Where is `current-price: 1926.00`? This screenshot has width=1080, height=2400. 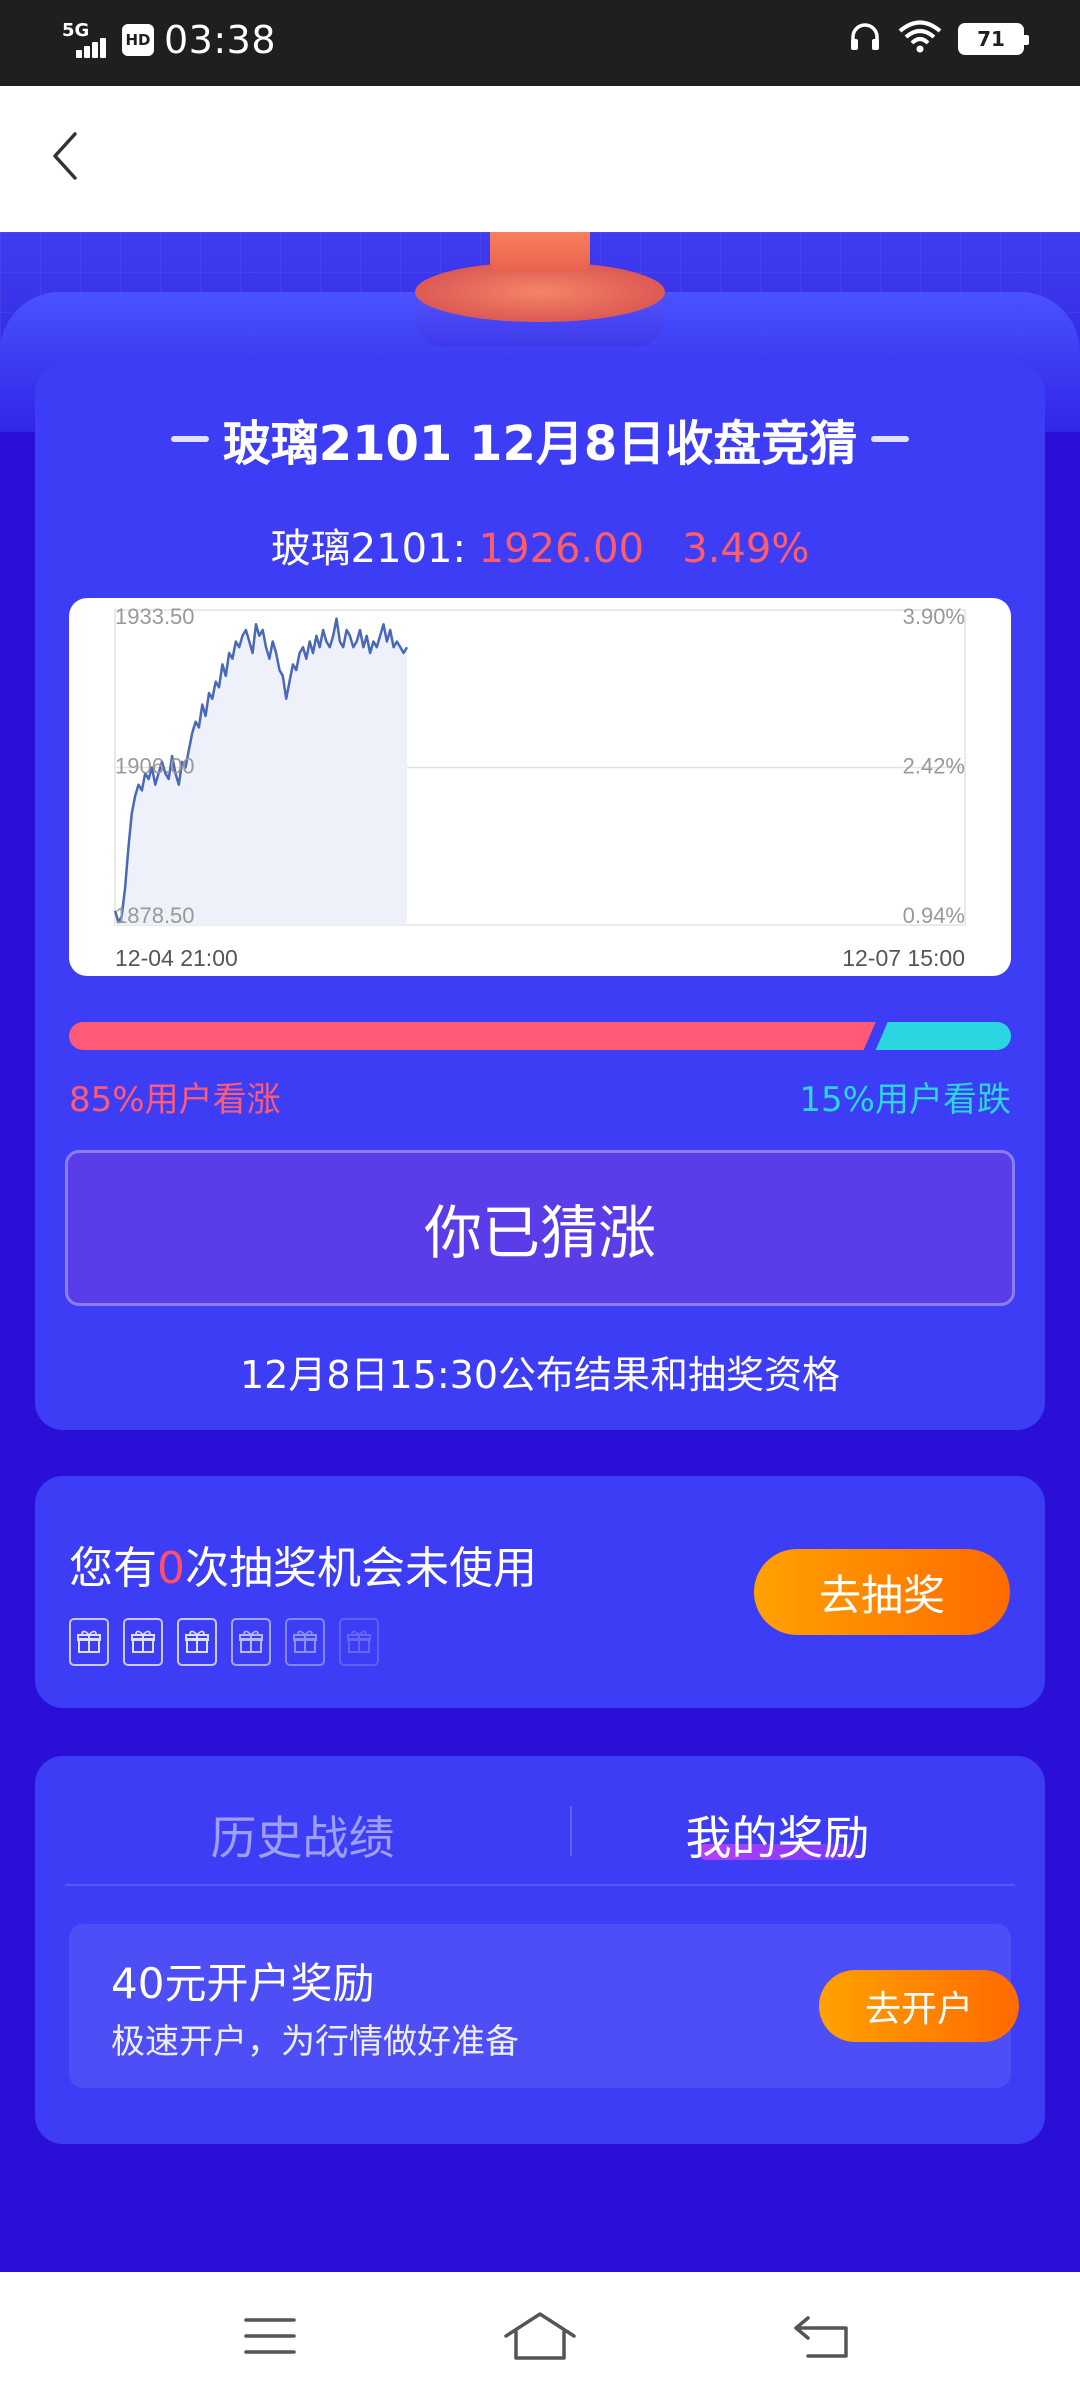
current-price: 1926.00 is located at coordinates (561, 549).